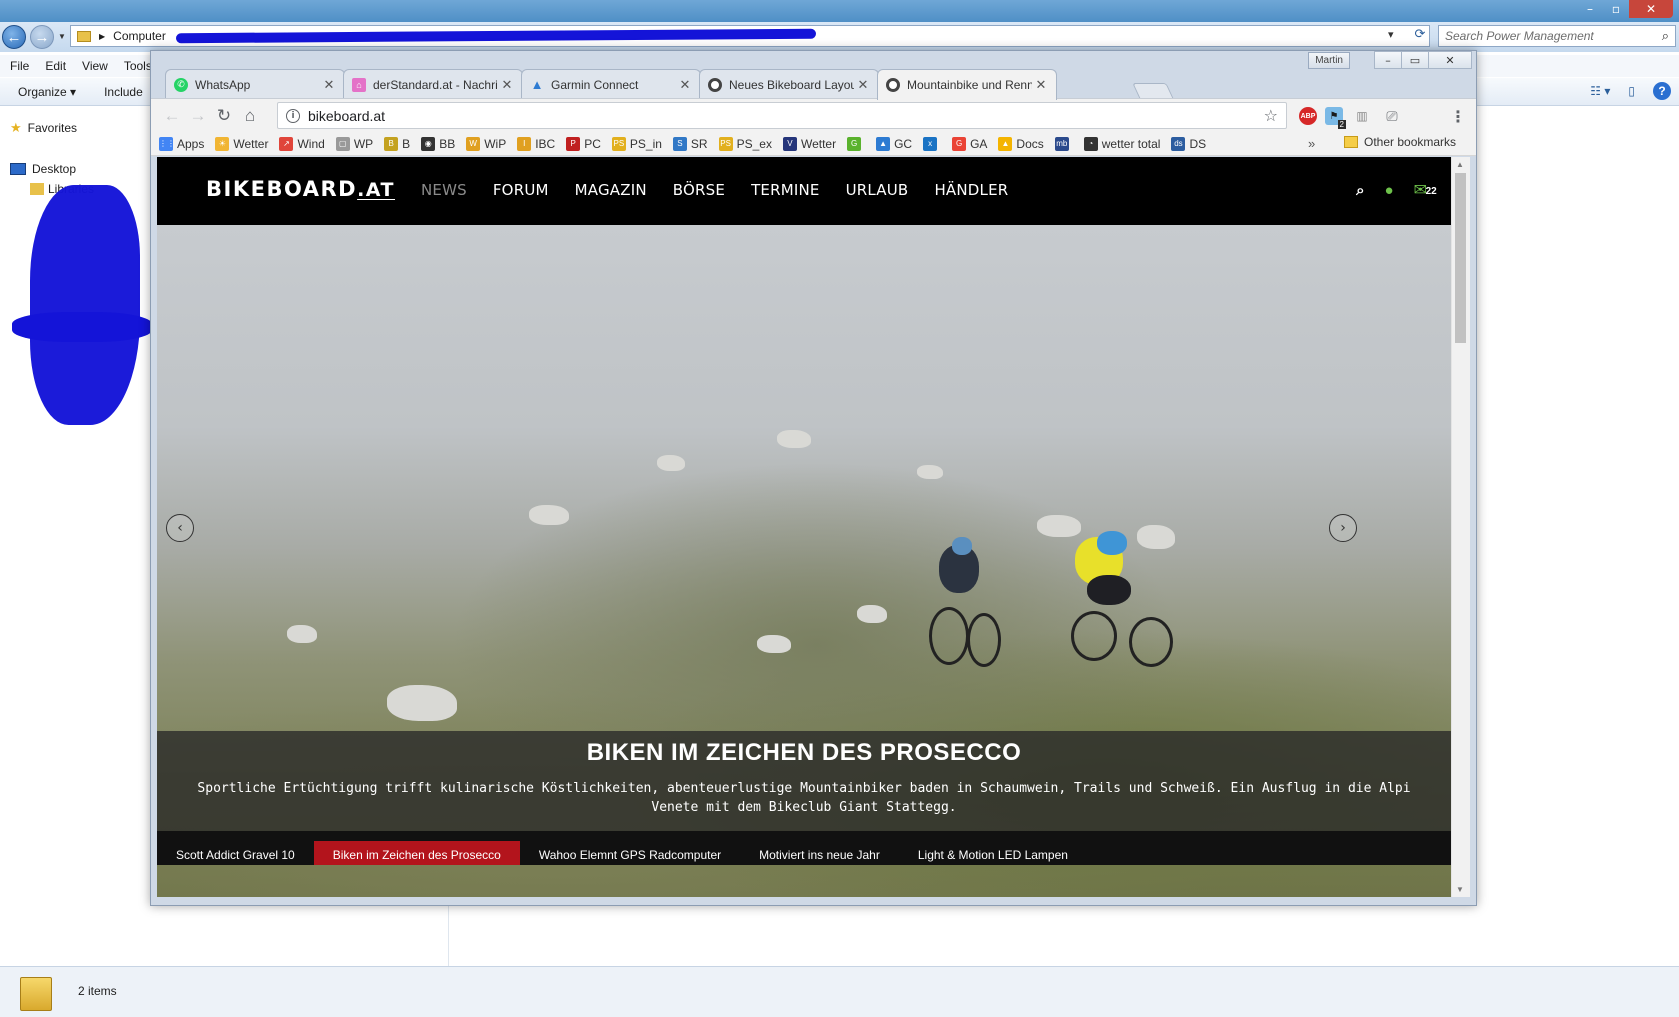 The height and width of the screenshot is (1017, 1679). Describe the element at coordinates (172, 116) in the screenshot. I see `back-icon: ←` at that location.